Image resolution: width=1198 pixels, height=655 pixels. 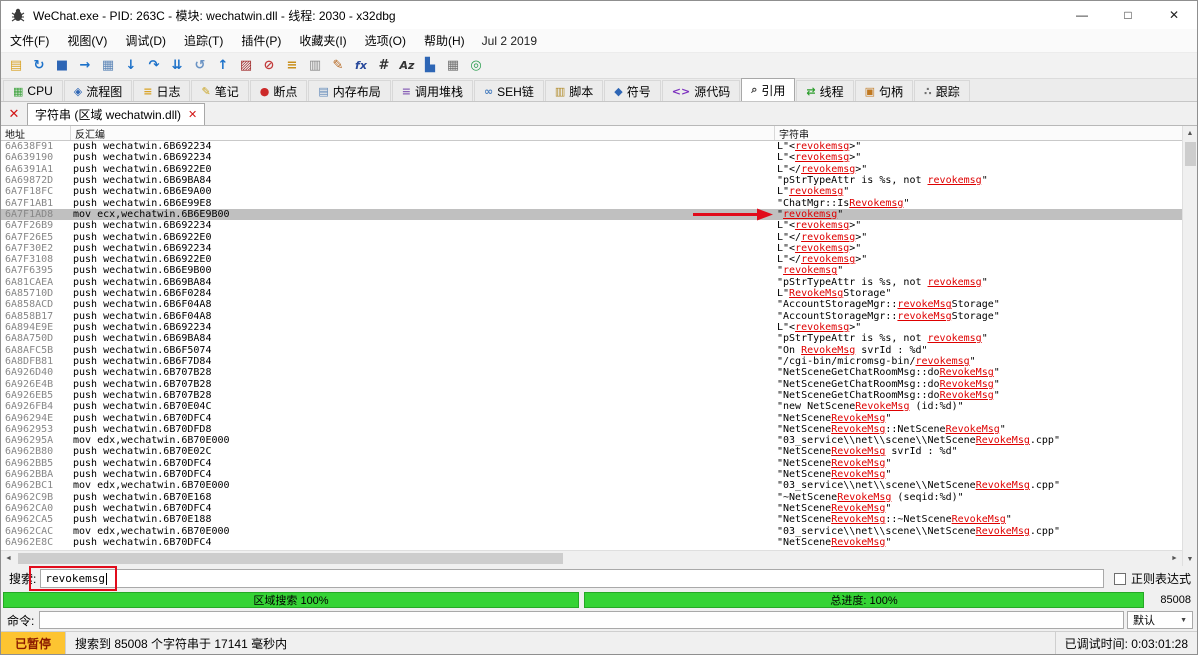 I want to click on scroll-left-icon: ◄, so click(x=8, y=558).